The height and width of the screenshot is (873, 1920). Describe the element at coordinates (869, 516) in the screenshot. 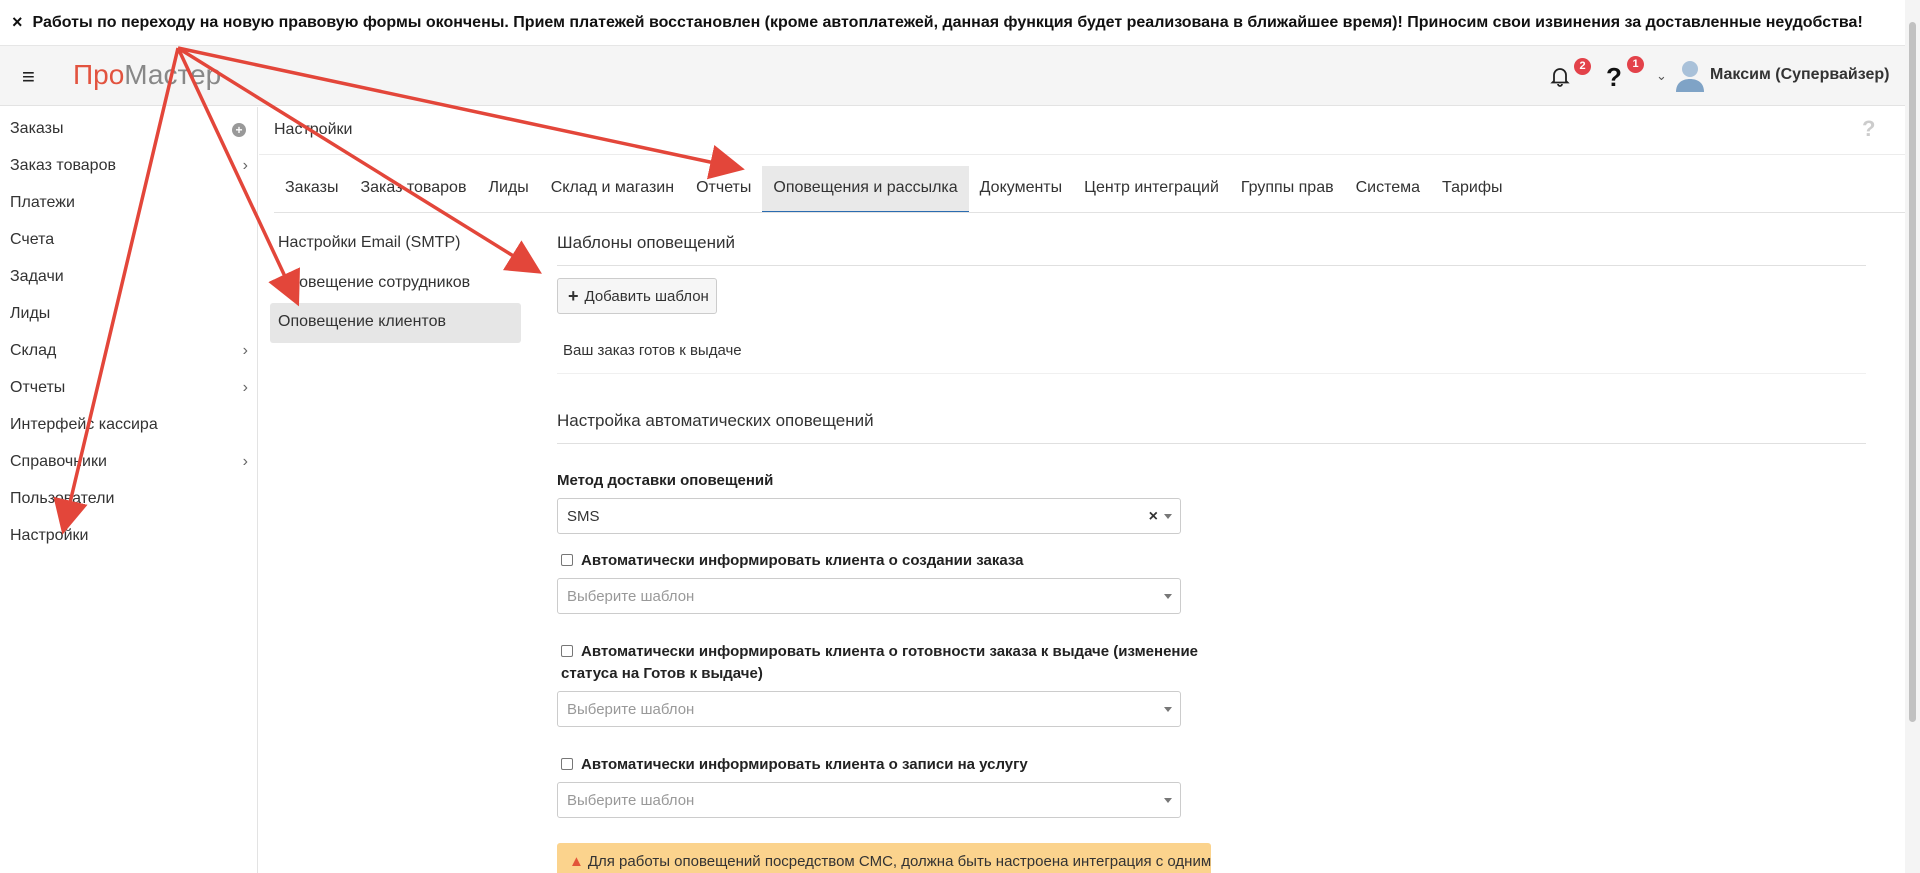

I see `delivery-method-select: SMS ×` at that location.